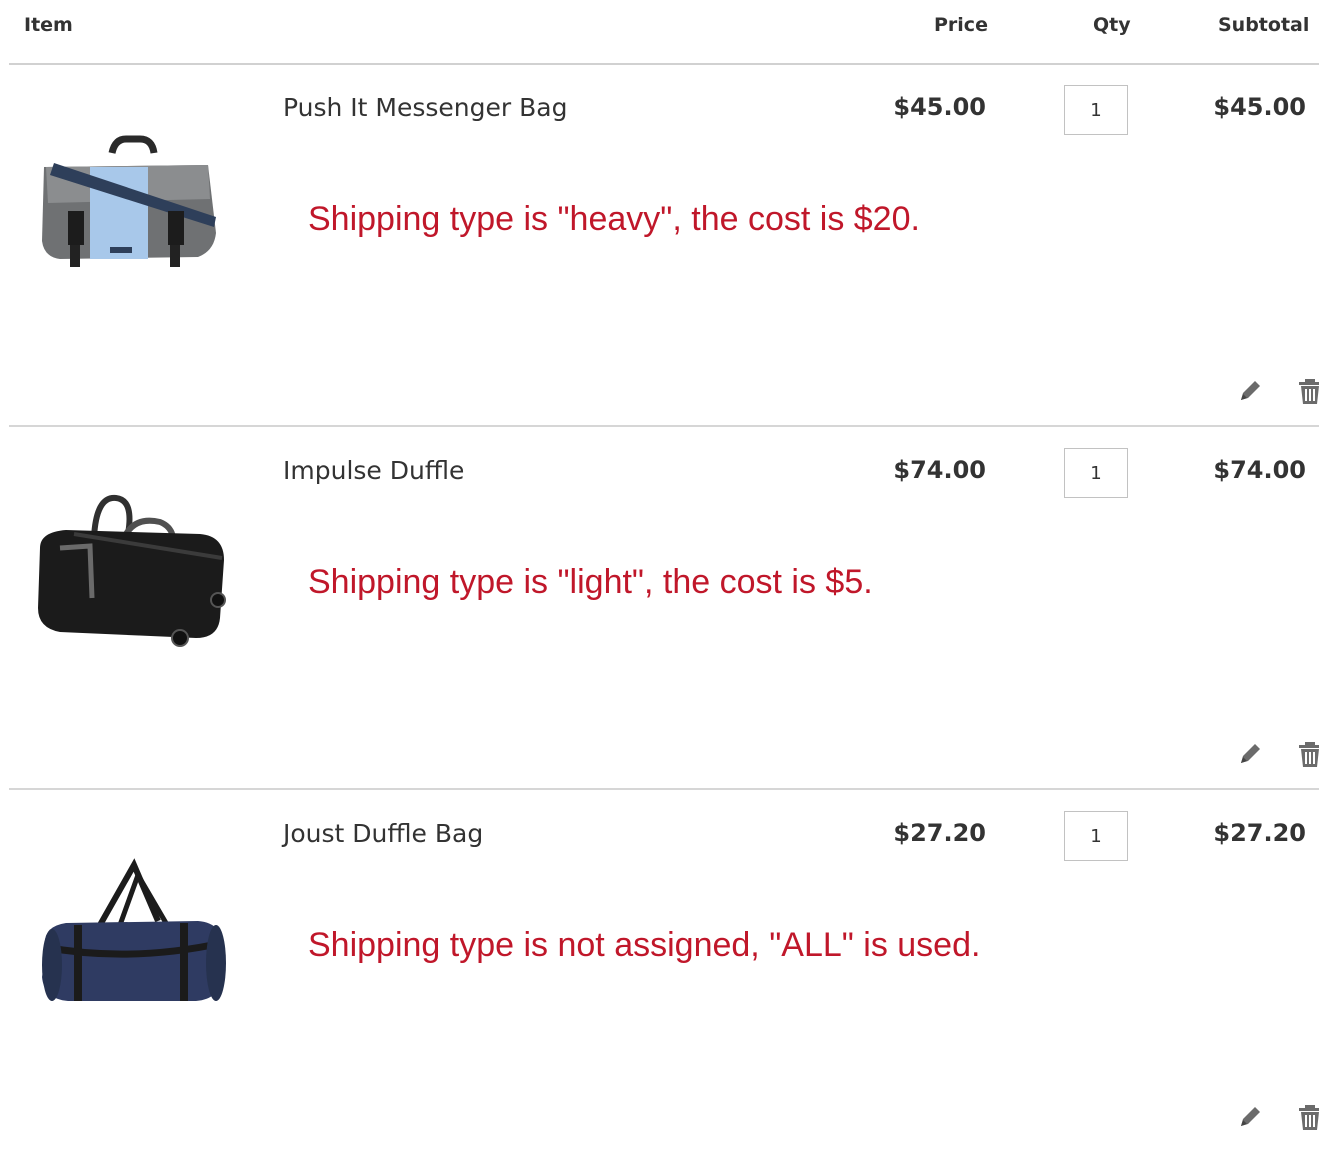  Describe the element at coordinates (130, 568) in the screenshot. I see `duffle-bag-image` at that location.